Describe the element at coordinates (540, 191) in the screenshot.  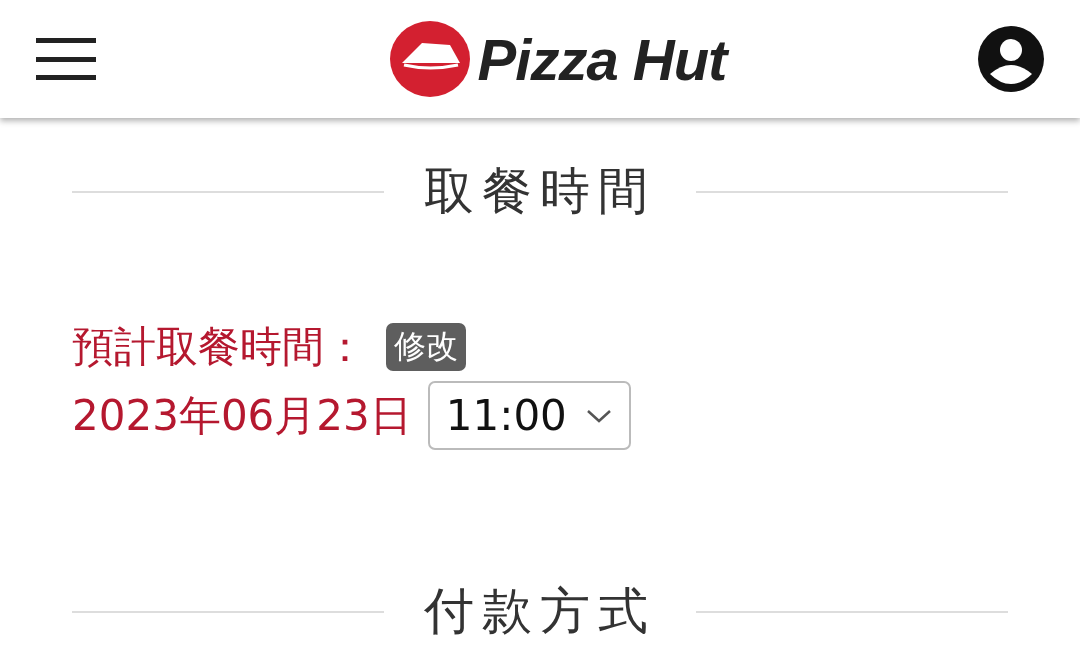
I see `section-title: 取餐時間` at that location.